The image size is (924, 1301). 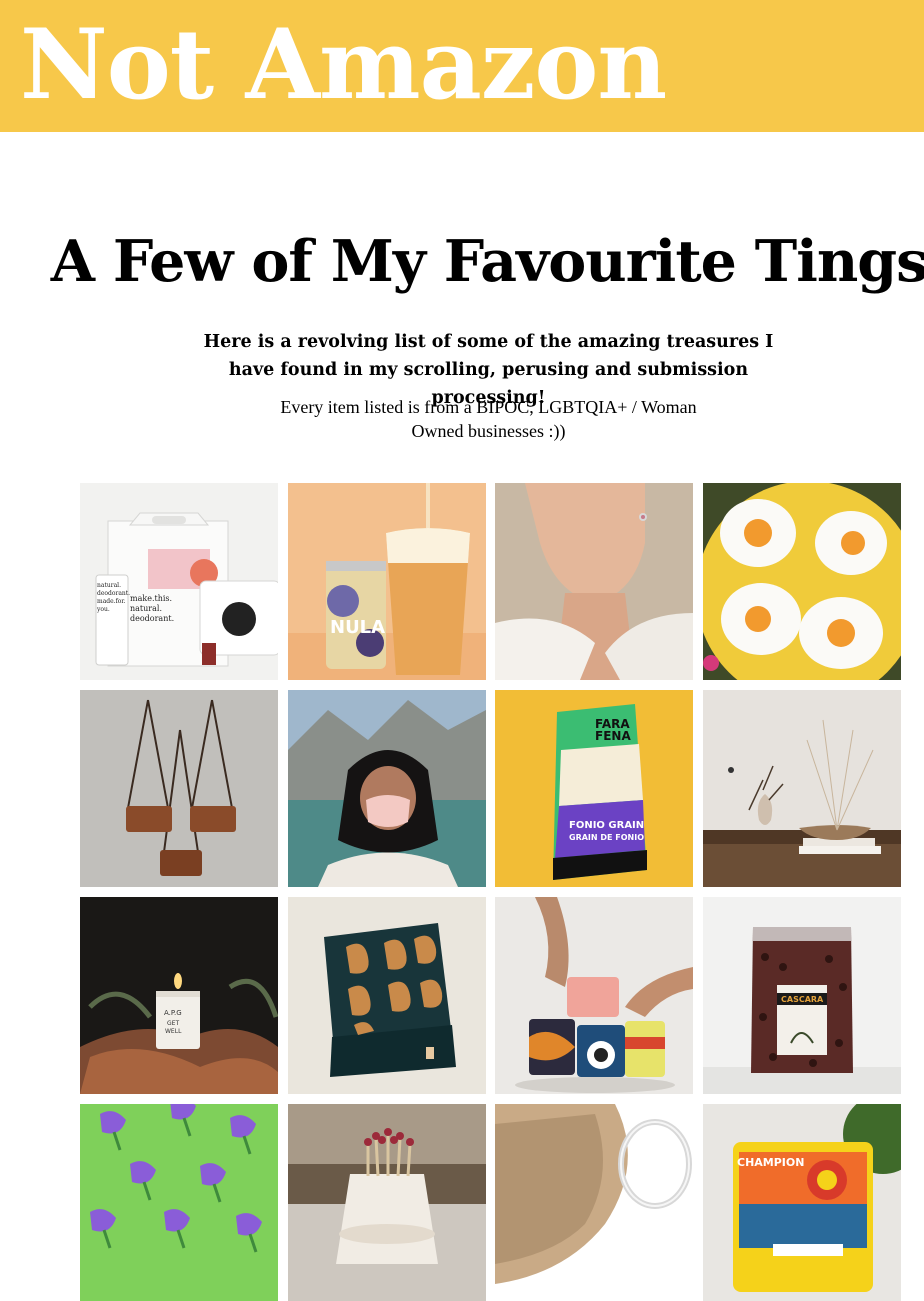 I want to click on product-tile-fur-hoop-earring, so click(x=594, y=1202).